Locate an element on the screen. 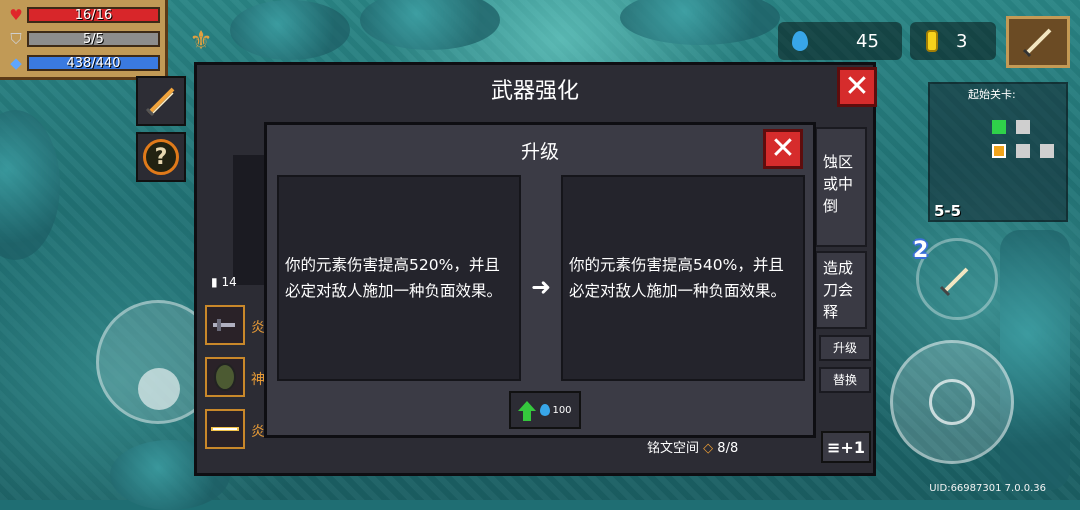 This screenshot has width=1080, height=510. diamond-icon: ◇ is located at coordinates (708, 448).